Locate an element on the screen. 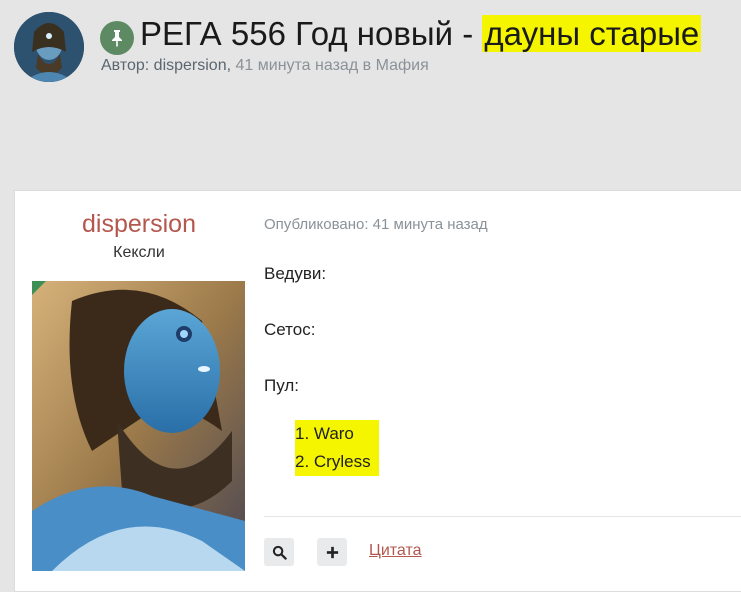 This screenshot has width=741, height=592. avatar-image is located at coordinates (49, 47).